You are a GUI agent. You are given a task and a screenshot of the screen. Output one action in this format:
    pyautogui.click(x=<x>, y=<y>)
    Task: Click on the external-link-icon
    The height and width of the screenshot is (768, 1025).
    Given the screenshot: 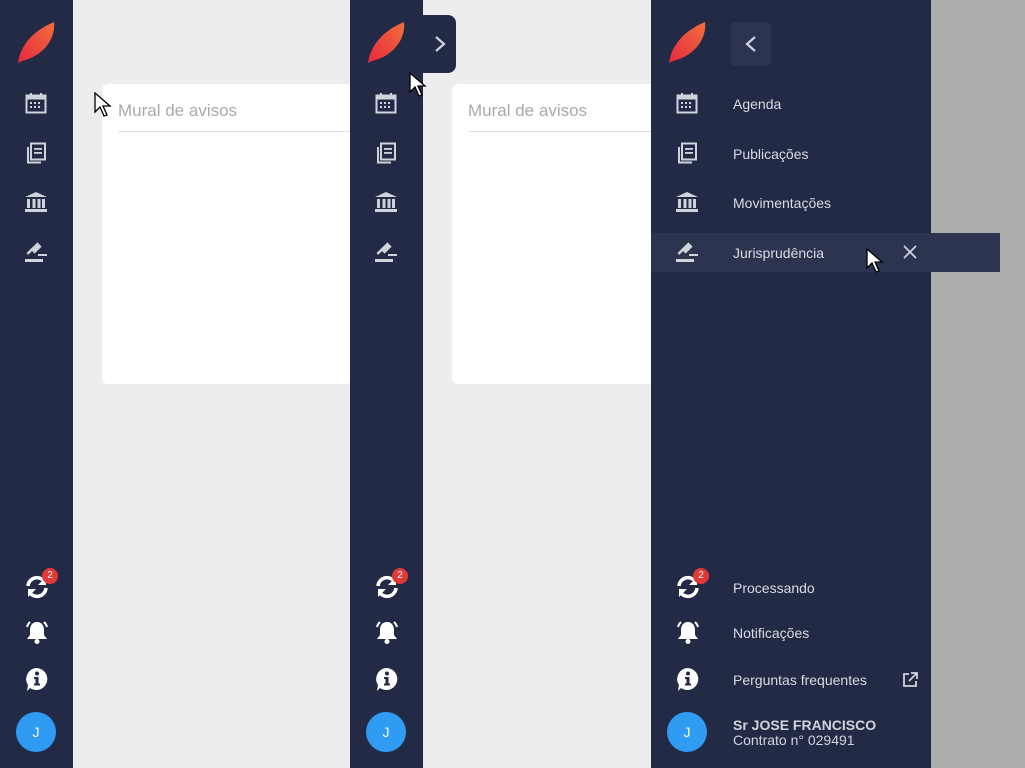 What is the action you would take?
    pyautogui.click(x=910, y=680)
    